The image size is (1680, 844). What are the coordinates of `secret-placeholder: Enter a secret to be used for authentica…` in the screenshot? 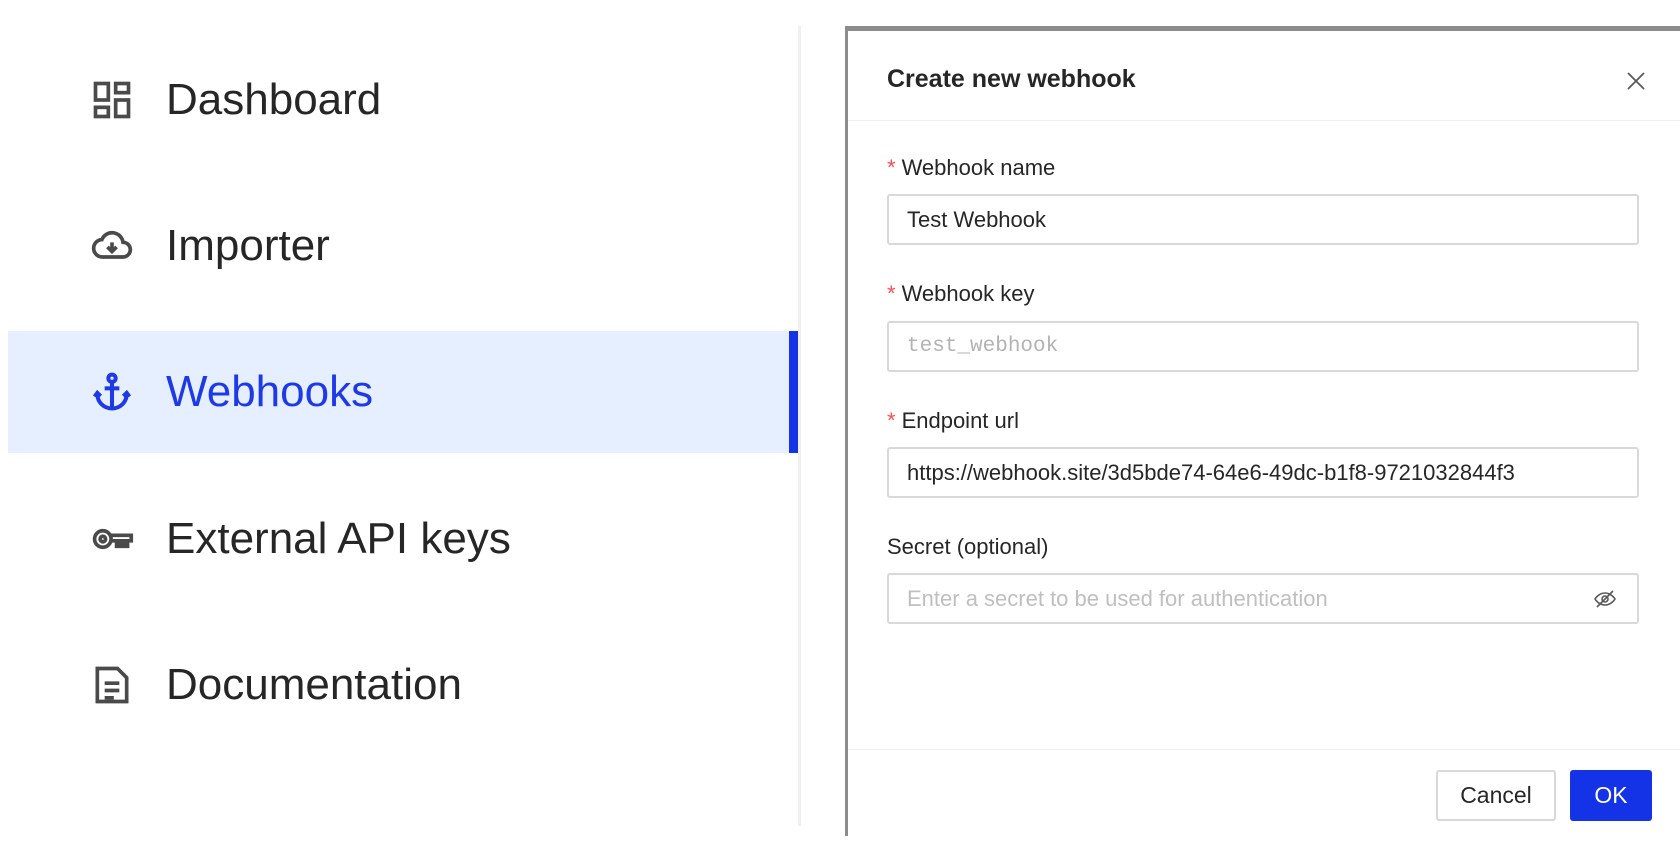 It's located at (1117, 598).